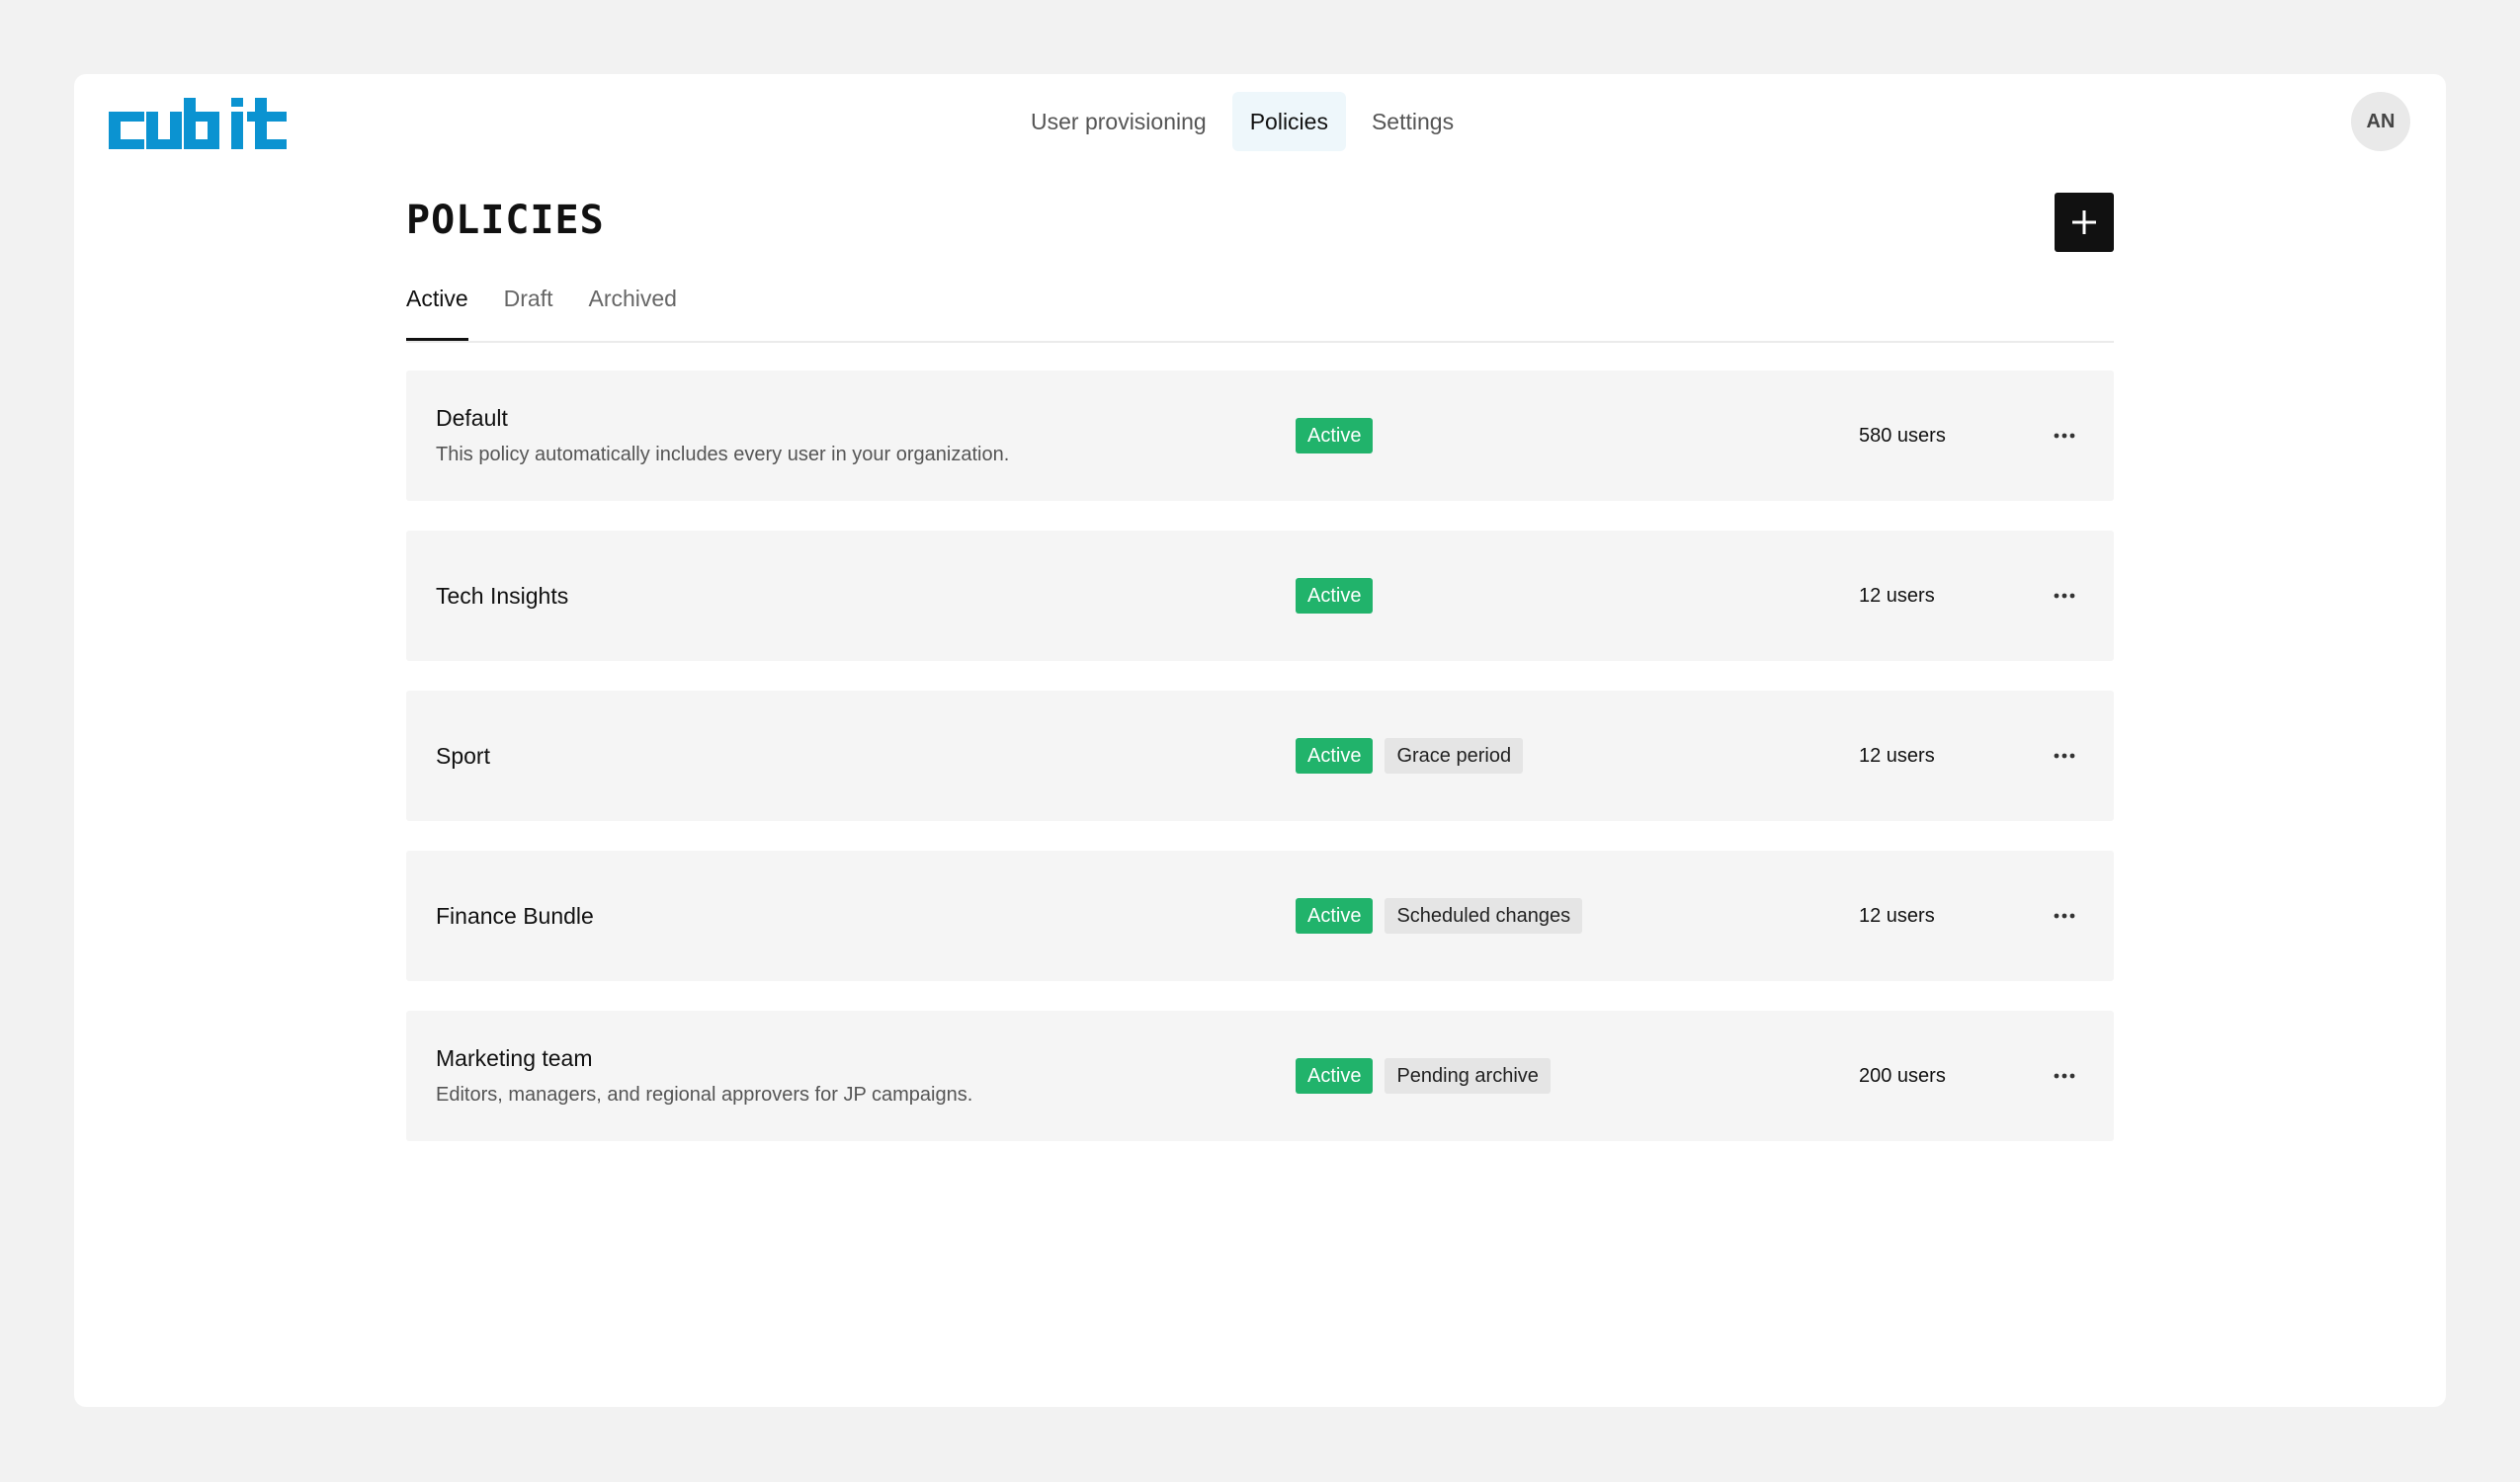  I want to click on policy-tabs: Active Draft Archived, so click(1260, 312).